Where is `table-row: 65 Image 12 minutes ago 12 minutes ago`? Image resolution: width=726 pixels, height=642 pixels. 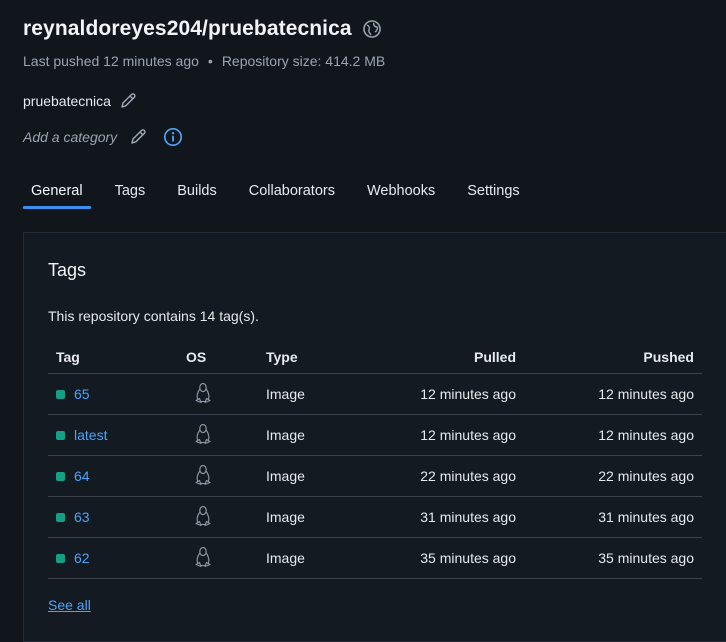
table-row: 65 Image 12 minutes ago 12 minutes ago is located at coordinates (375, 394).